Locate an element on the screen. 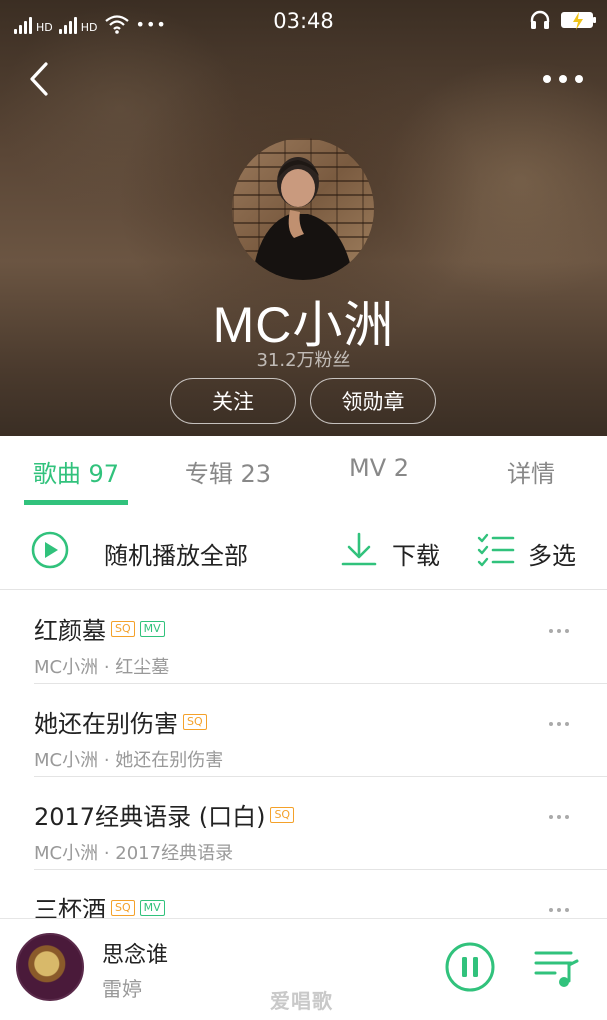  song-subtitle: MC小洲 · 2017经典语录 is located at coordinates (134, 853).